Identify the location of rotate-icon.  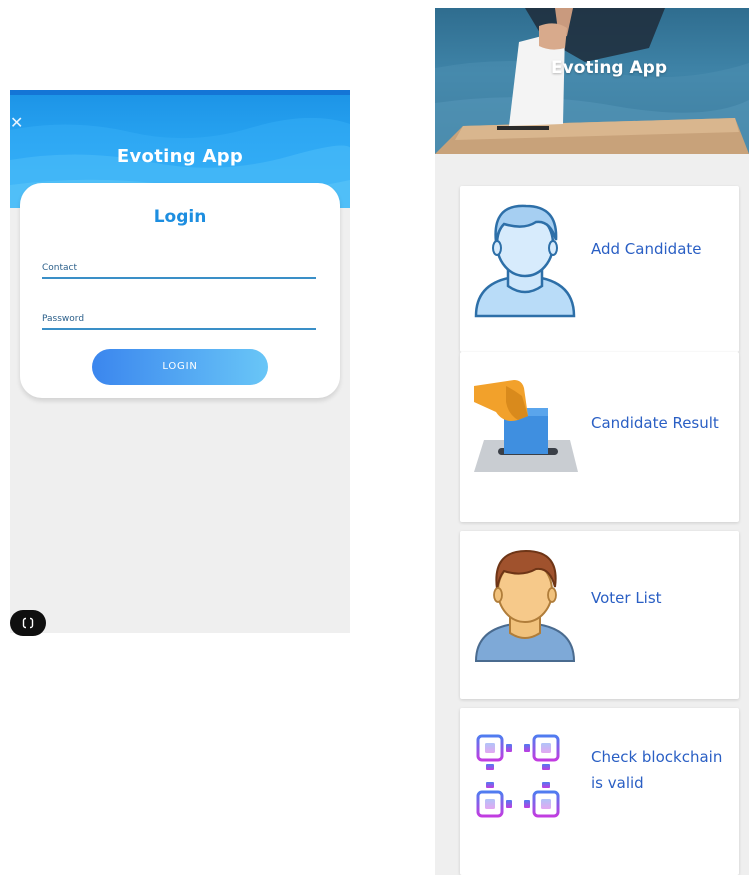
(28, 623).